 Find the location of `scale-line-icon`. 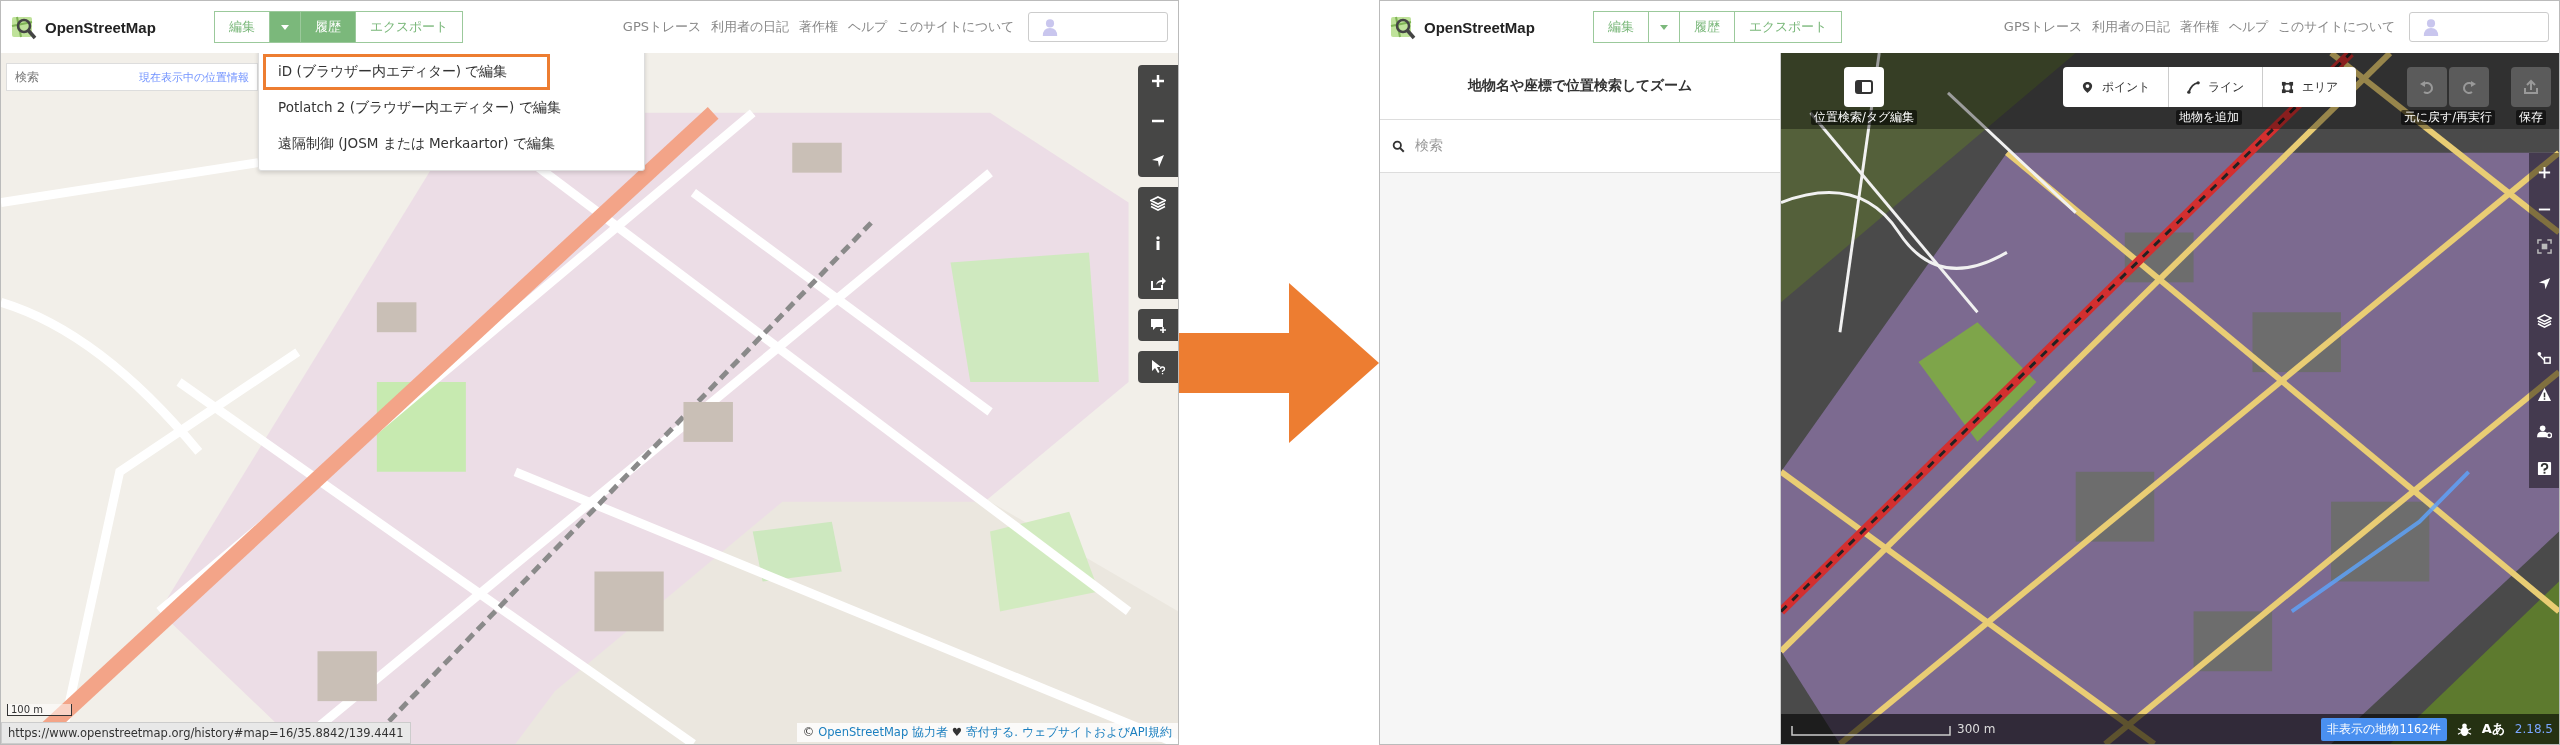

scale-line-icon is located at coordinates (1871, 731).